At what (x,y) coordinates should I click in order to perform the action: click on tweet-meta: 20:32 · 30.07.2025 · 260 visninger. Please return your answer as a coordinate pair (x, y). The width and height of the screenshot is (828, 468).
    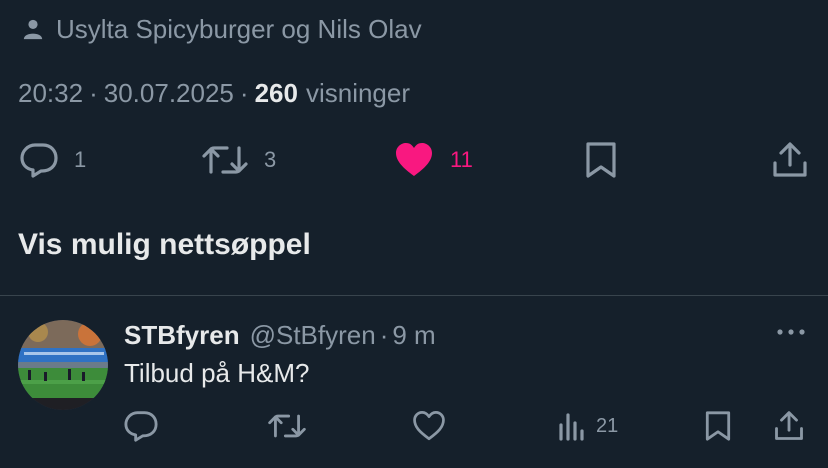
    Looking at the image, I should click on (214, 93).